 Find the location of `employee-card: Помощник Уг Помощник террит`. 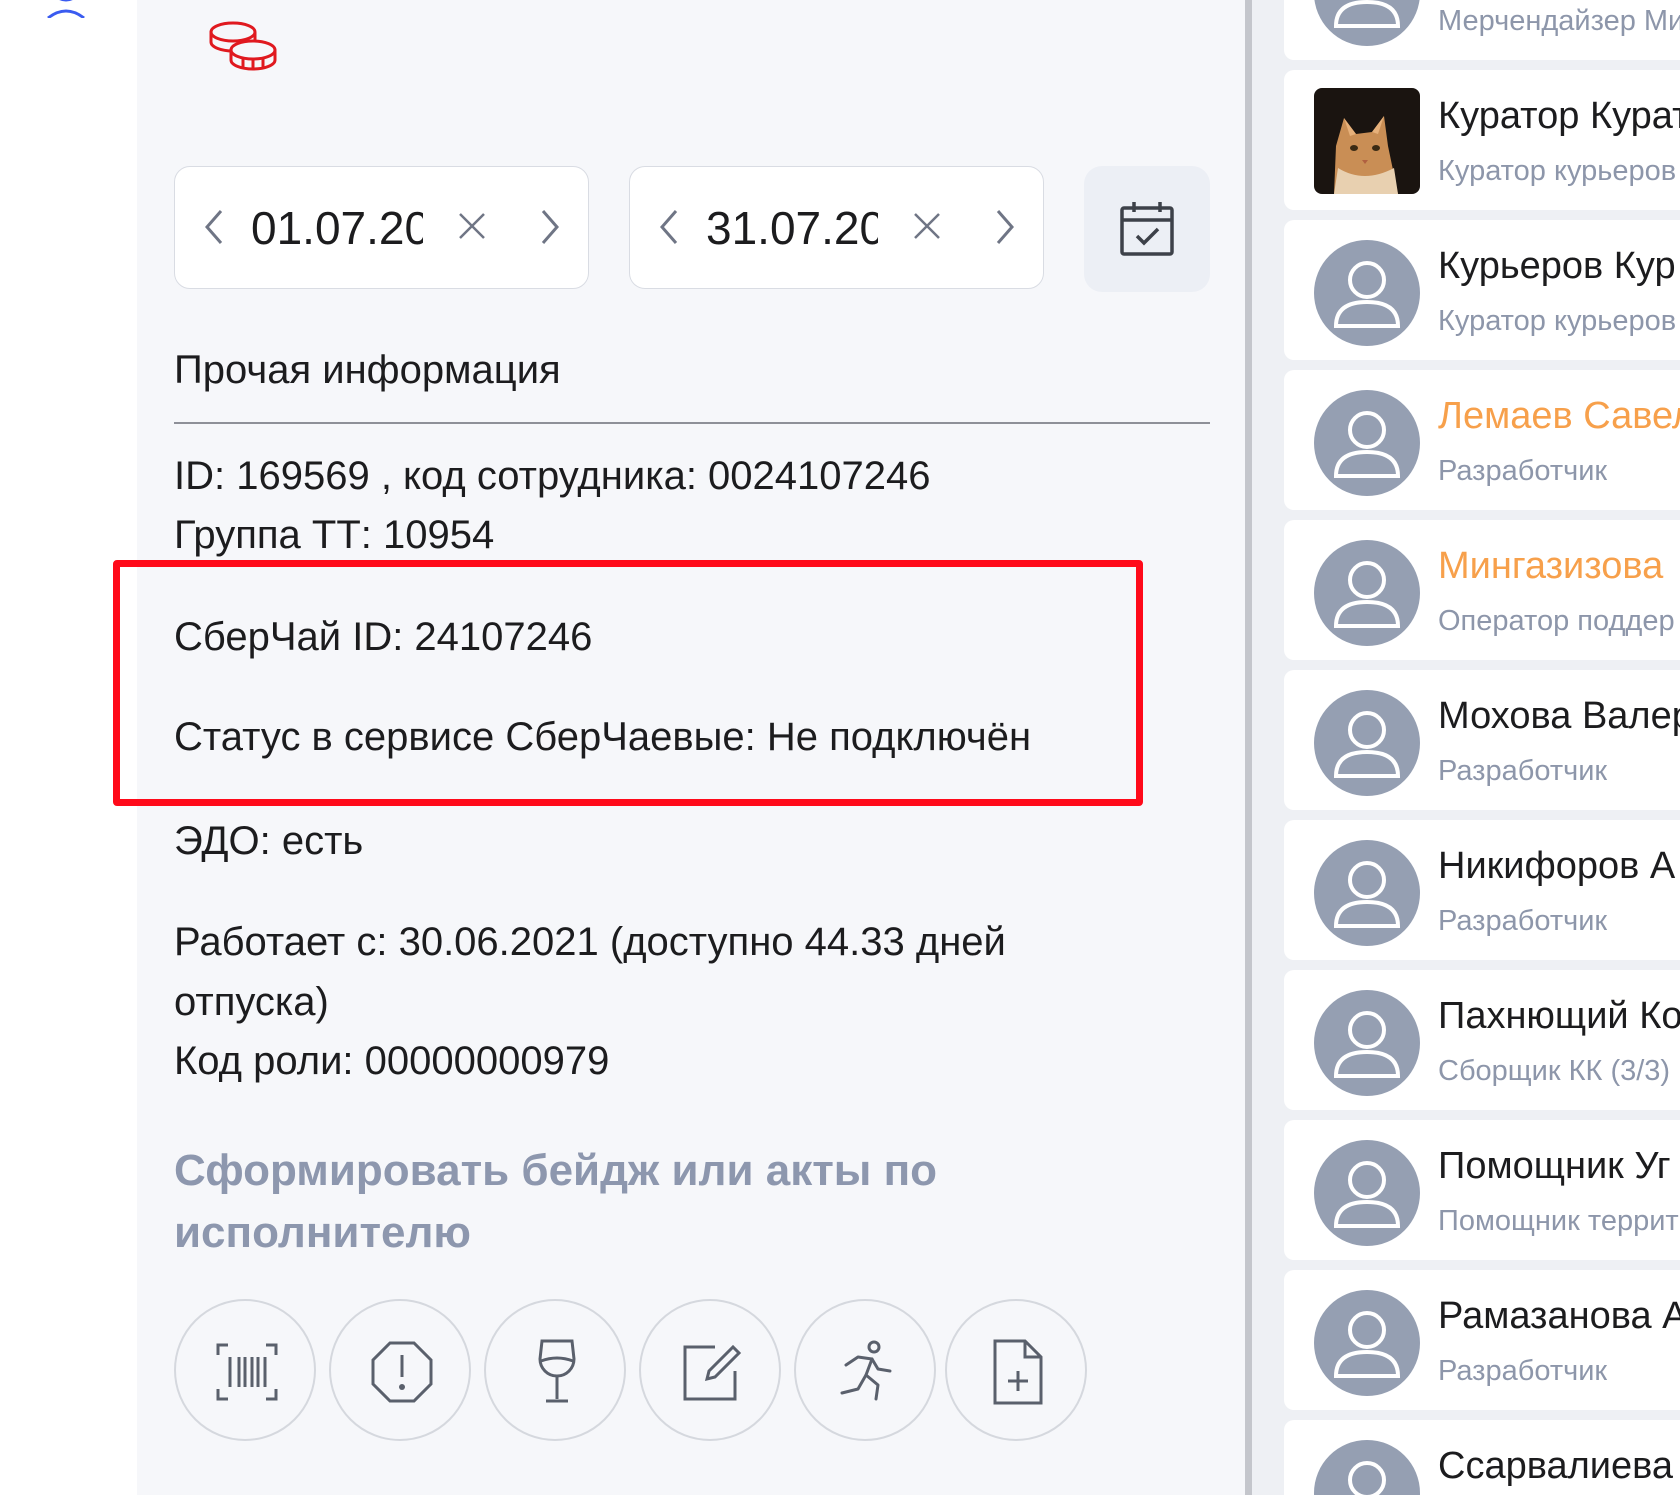

employee-card: Помощник Уг Помощник террит is located at coordinates (1482, 1190).